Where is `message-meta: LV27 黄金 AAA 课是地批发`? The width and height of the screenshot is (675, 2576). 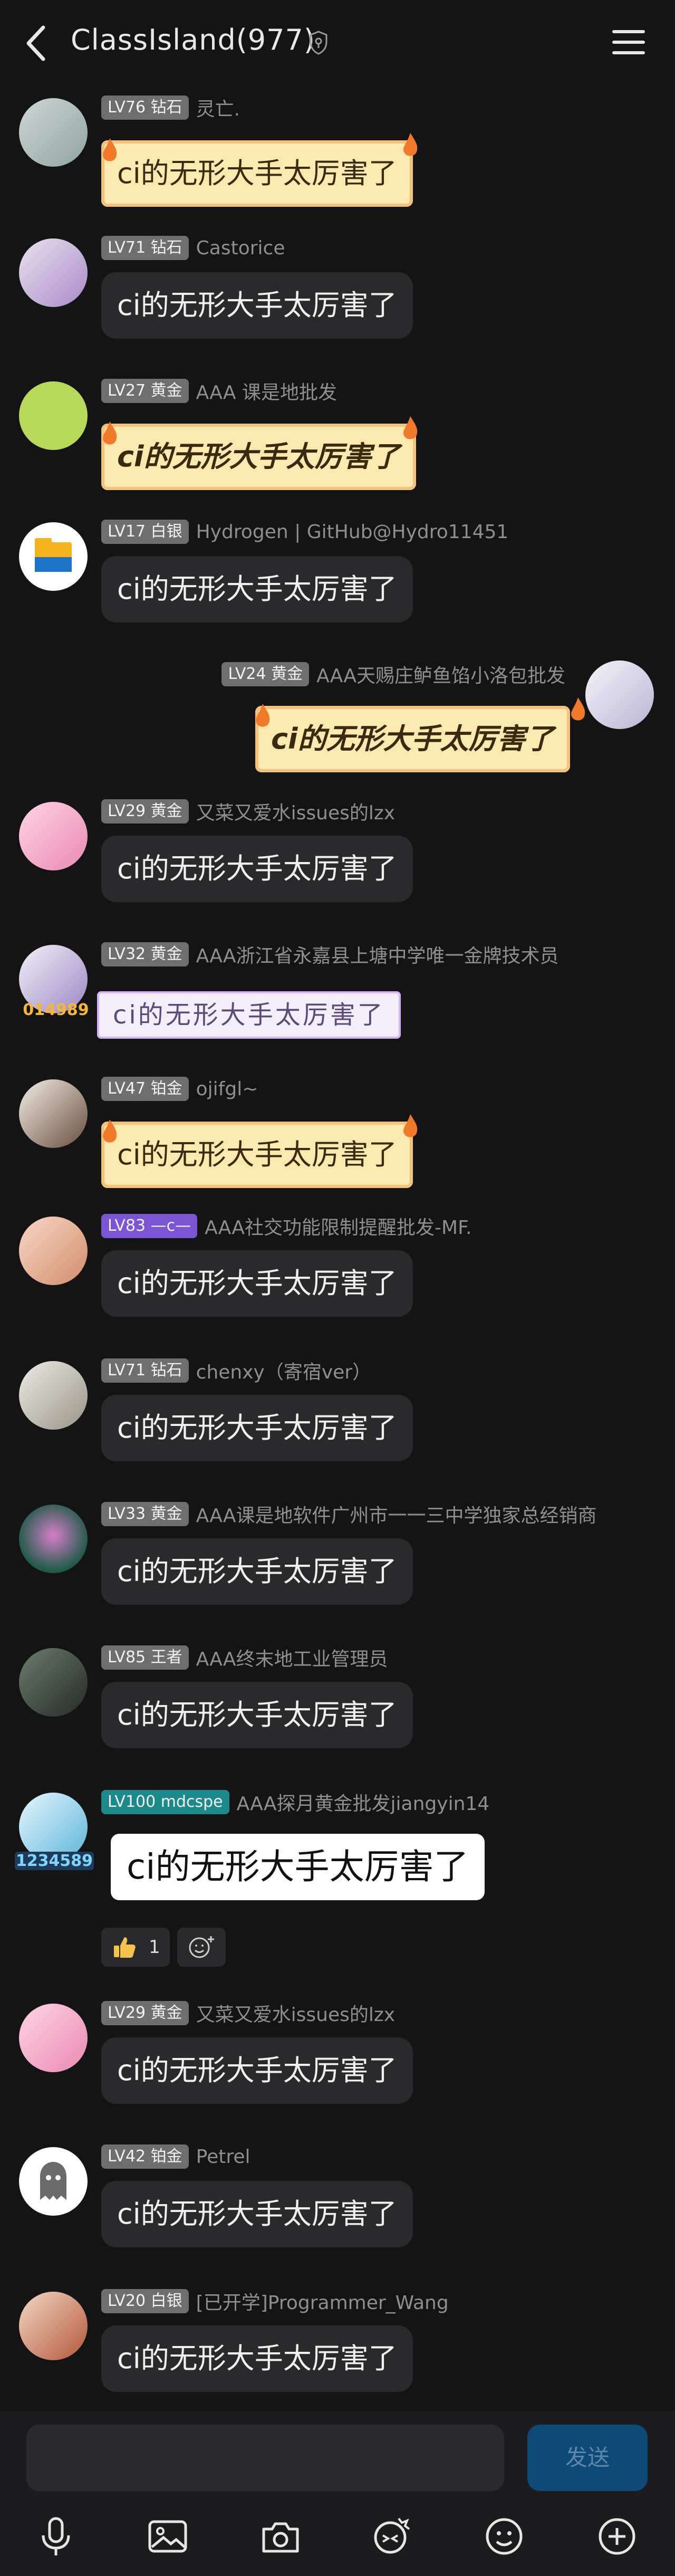
message-meta: LV27 黄金 AAA 课是地批发 is located at coordinates (219, 391).